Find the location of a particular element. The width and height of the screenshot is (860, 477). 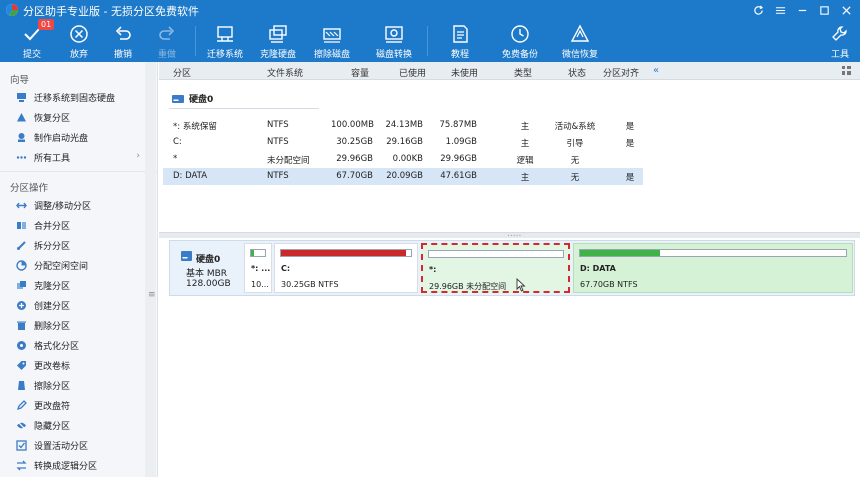

tag-icon is located at coordinates (21, 365).